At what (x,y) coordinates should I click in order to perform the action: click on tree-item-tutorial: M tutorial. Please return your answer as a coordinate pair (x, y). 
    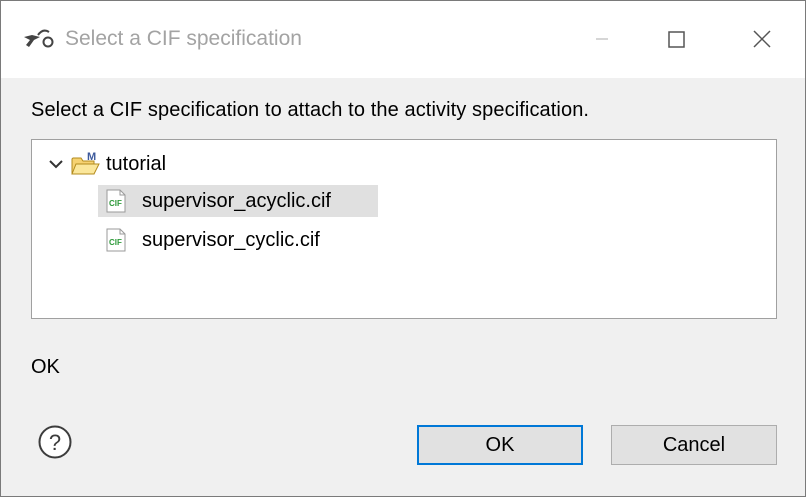
    Looking at the image, I should click on (106, 164).